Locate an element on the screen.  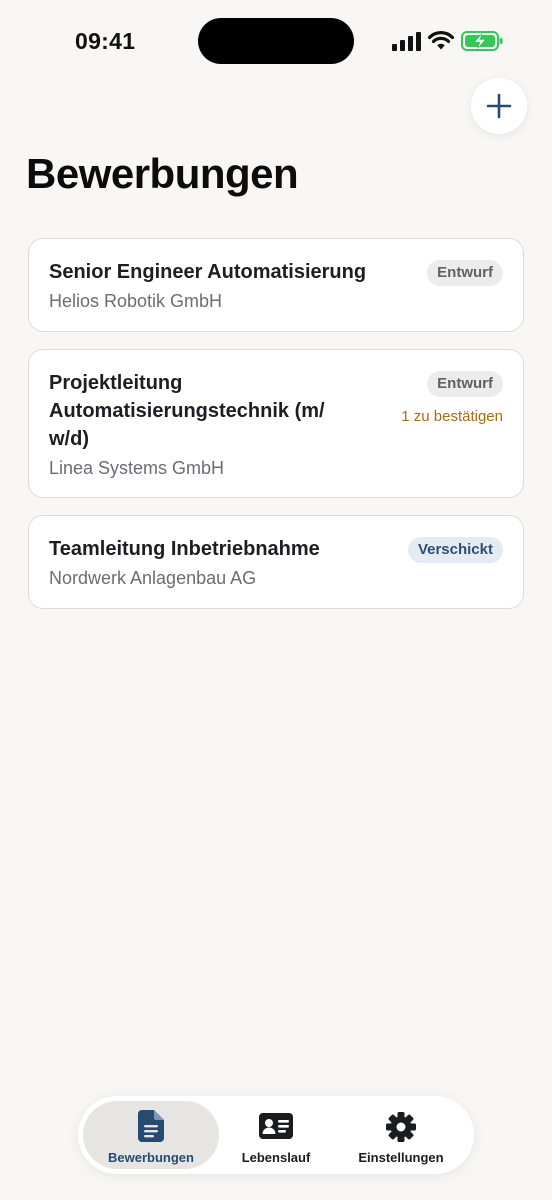
wifi-icon is located at coordinates (441, 40).